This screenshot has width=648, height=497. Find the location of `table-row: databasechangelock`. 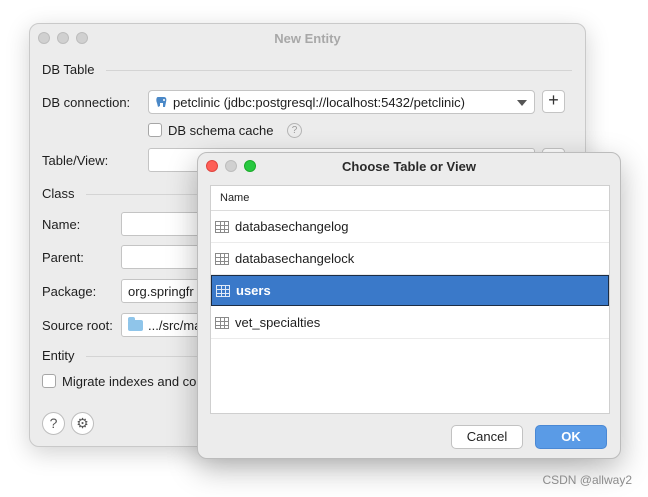

table-row: databasechangelock is located at coordinates (410, 259).